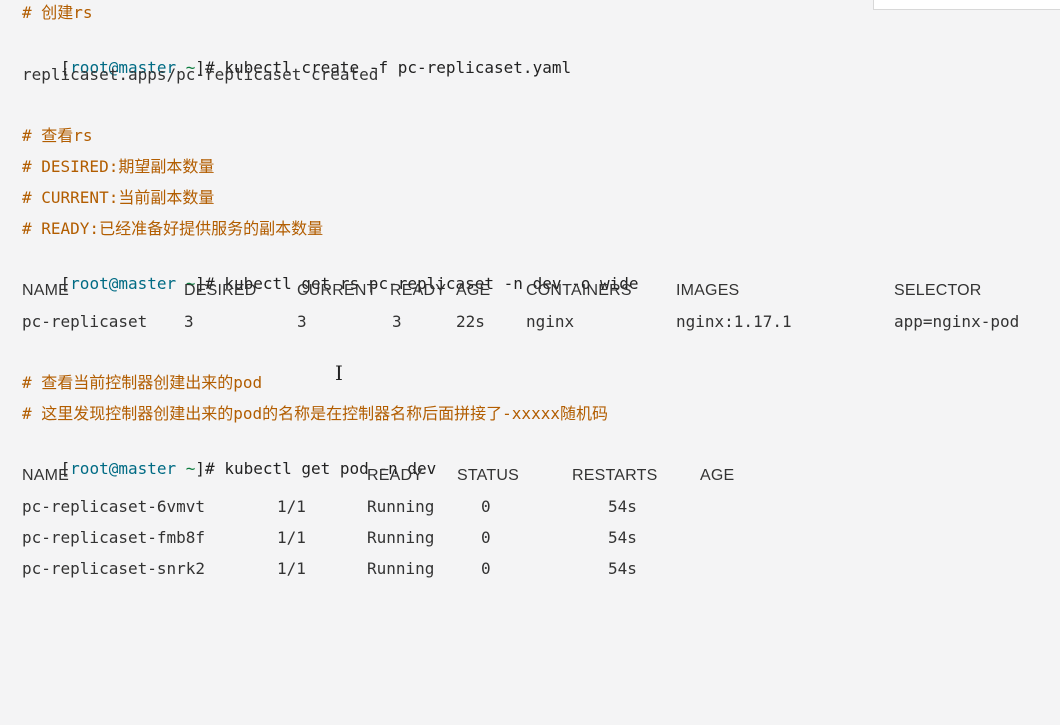  What do you see at coordinates (708, 290) in the screenshot?
I see `rs-header-images: IMAGES` at bounding box center [708, 290].